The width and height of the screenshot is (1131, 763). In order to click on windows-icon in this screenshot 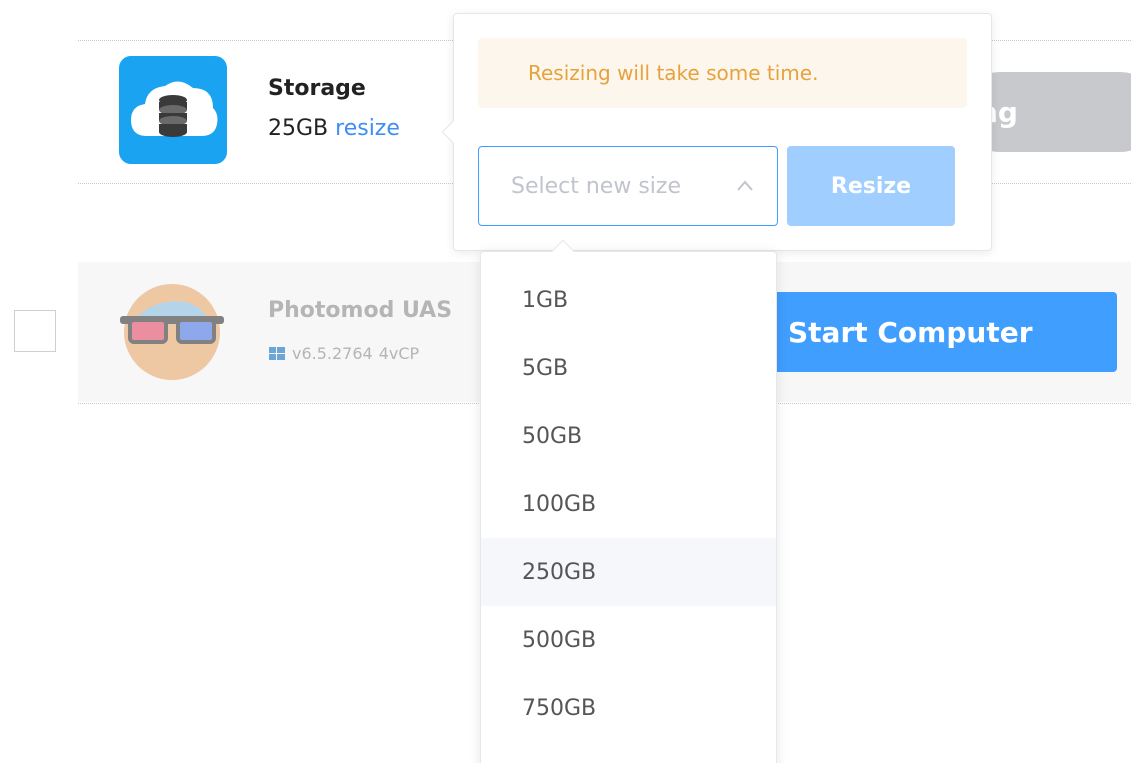, I will do `click(277, 353)`.